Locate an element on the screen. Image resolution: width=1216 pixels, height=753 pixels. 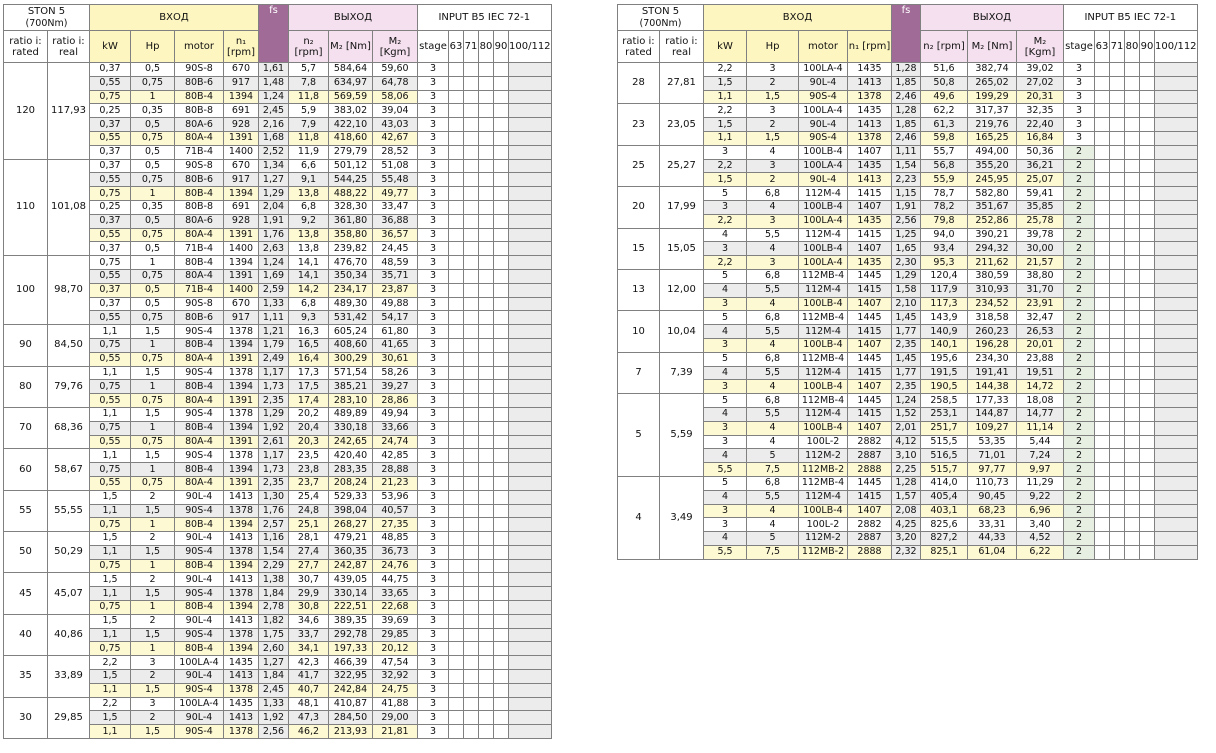
cell-n1: 1394 is located at coordinates (241, 262).